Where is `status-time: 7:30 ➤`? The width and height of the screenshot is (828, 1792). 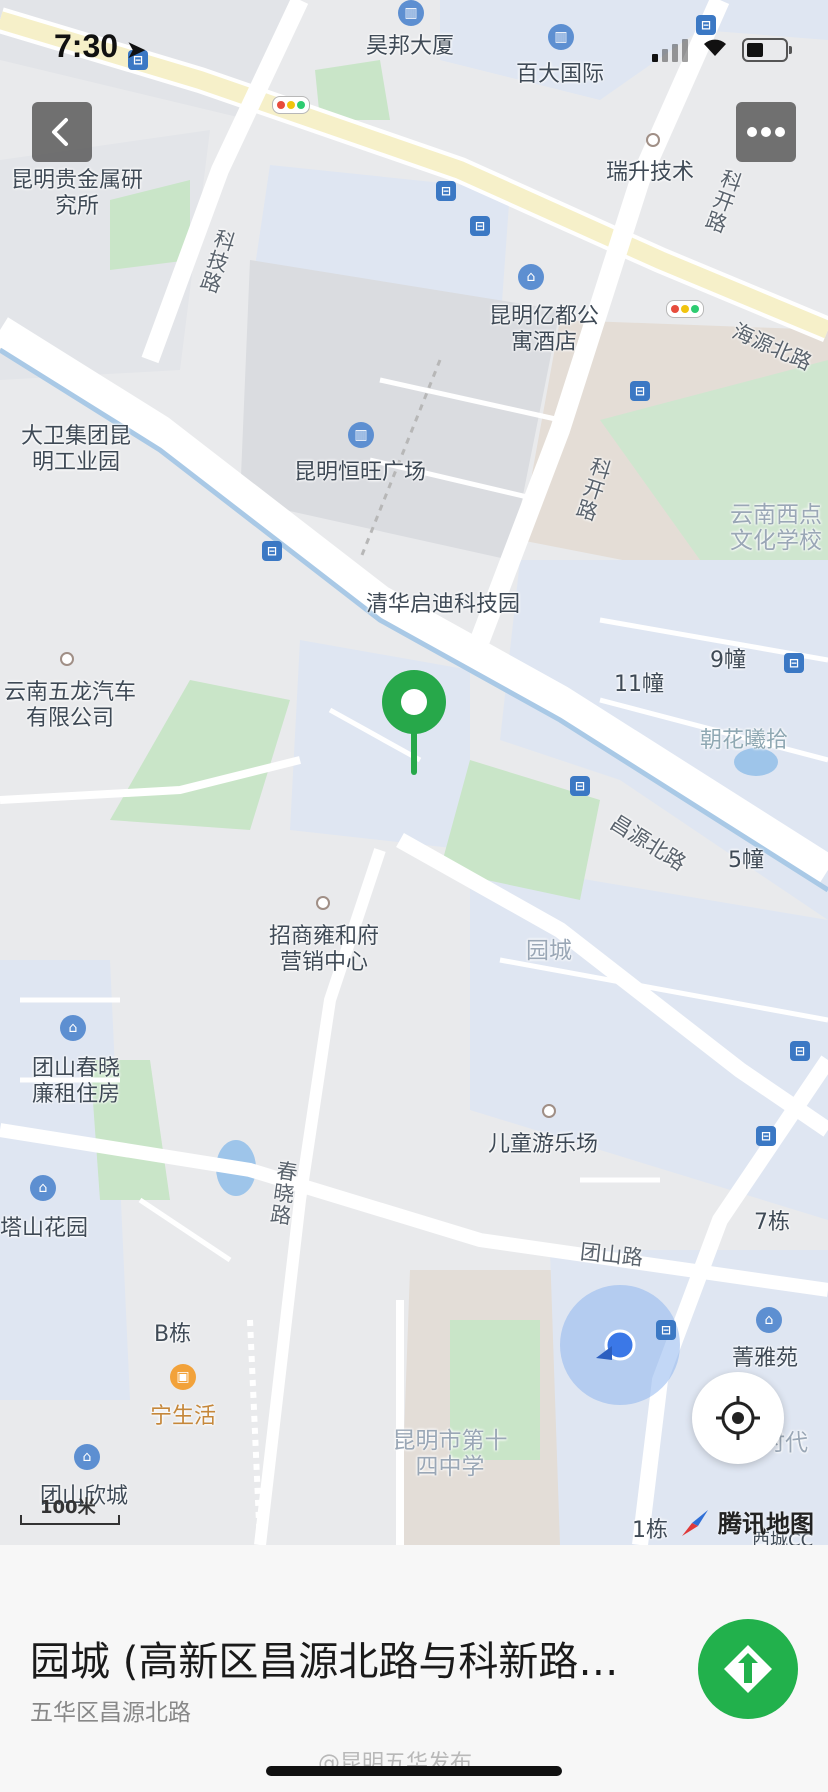
status-time: 7:30 ➤ is located at coordinates (99, 46).